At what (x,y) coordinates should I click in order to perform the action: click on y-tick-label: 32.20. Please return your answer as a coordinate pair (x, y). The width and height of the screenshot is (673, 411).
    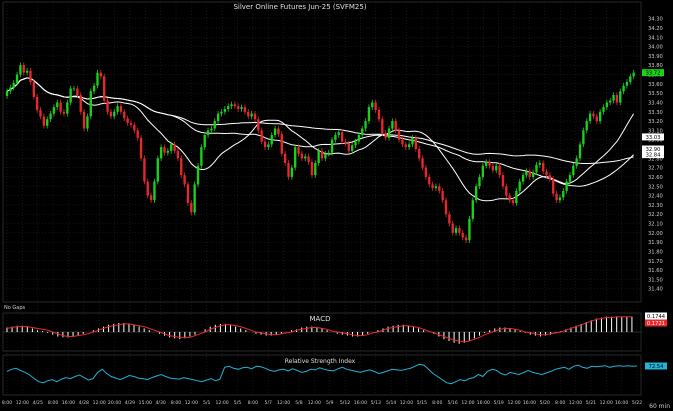
    Looking at the image, I should click on (655, 215).